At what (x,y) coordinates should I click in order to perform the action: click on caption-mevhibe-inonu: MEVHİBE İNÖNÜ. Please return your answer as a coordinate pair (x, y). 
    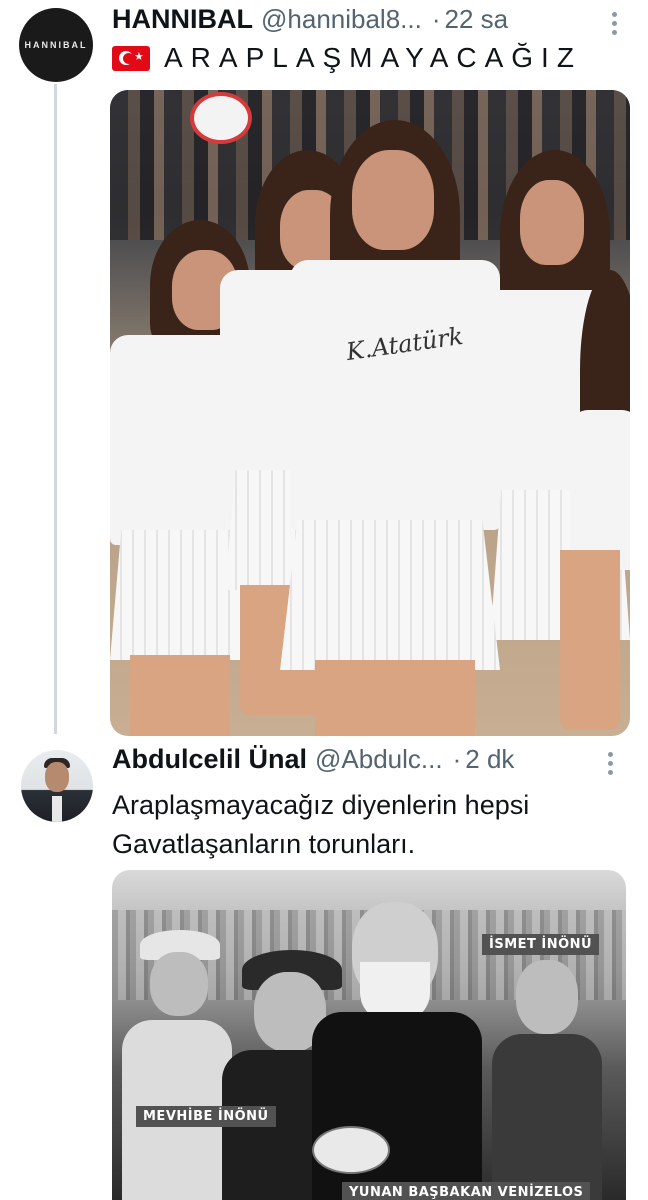
    Looking at the image, I should click on (206, 1116).